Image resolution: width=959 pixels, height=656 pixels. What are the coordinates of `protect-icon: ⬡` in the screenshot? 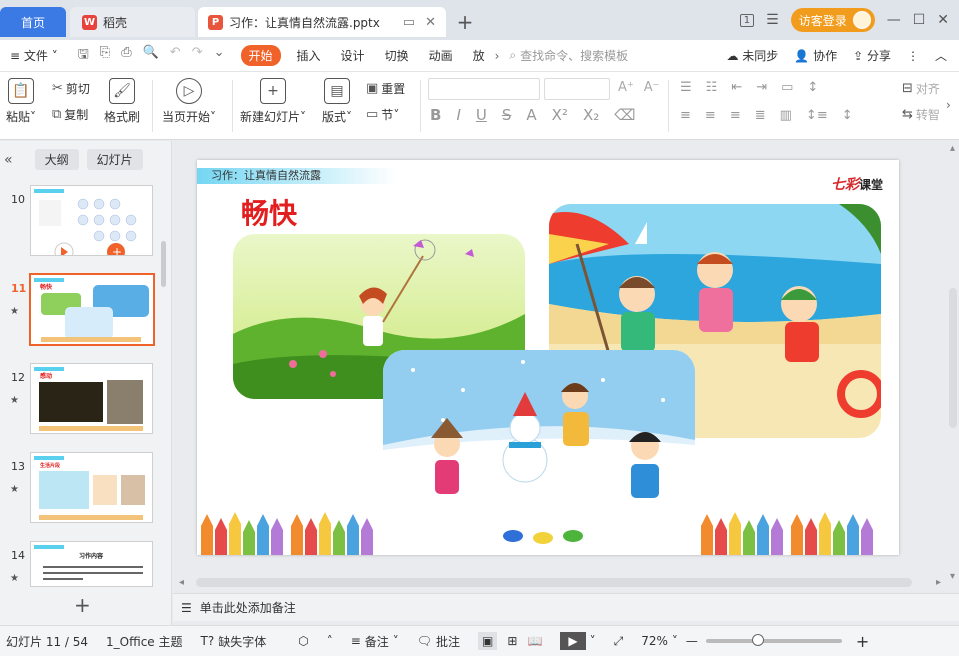 It's located at (303, 641).